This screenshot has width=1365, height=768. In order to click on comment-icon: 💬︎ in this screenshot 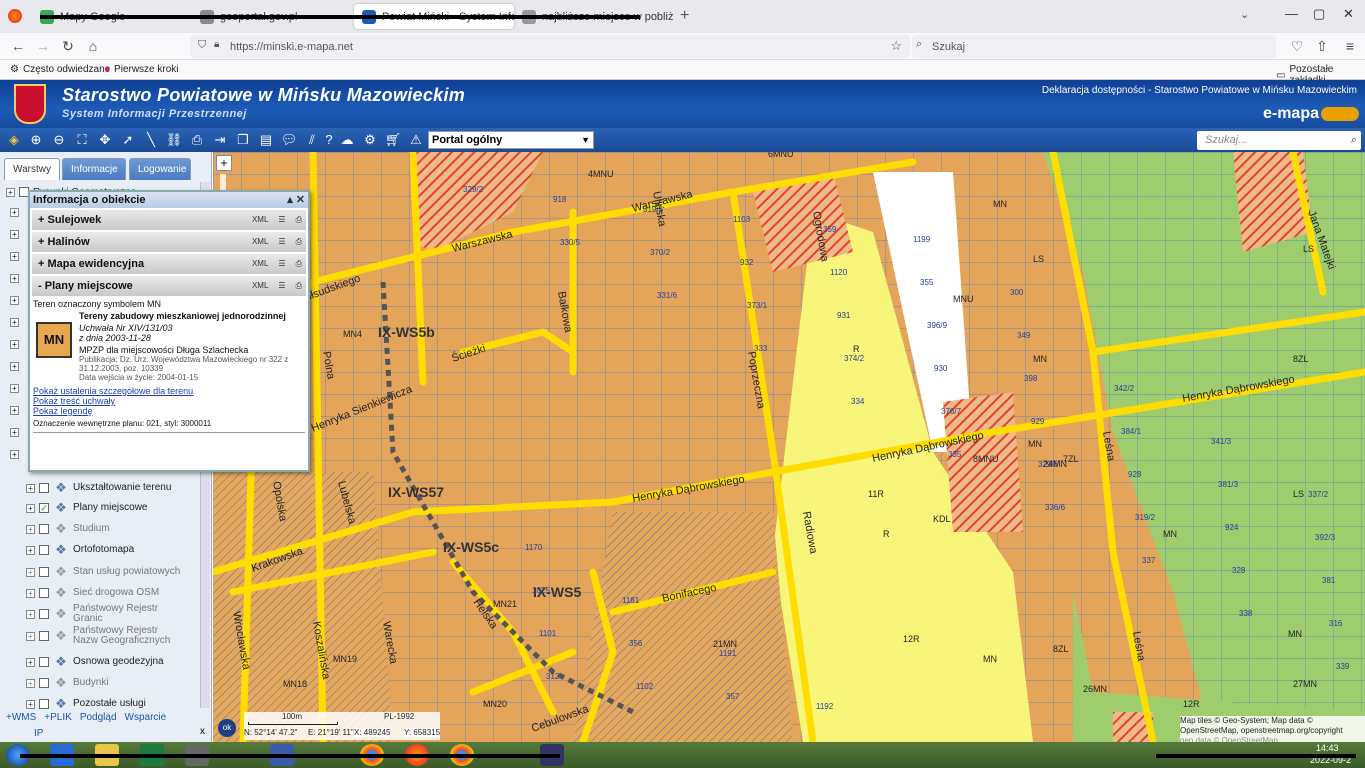, I will do `click(289, 140)`.